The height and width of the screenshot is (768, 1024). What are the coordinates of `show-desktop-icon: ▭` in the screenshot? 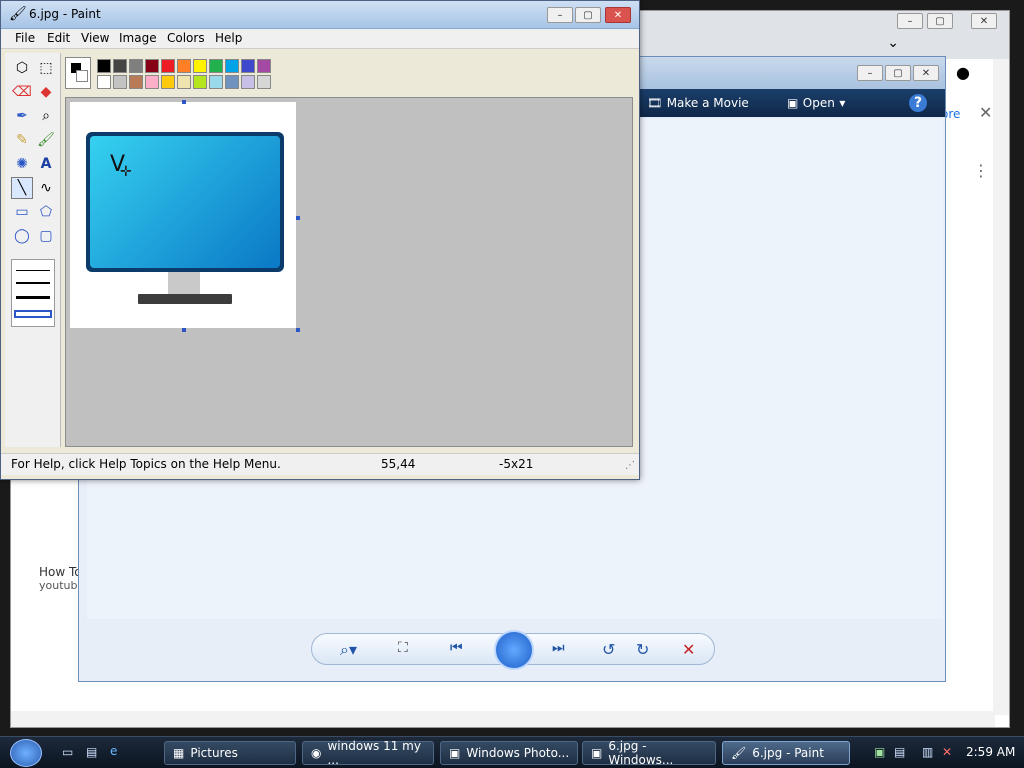 It's located at (67, 752).